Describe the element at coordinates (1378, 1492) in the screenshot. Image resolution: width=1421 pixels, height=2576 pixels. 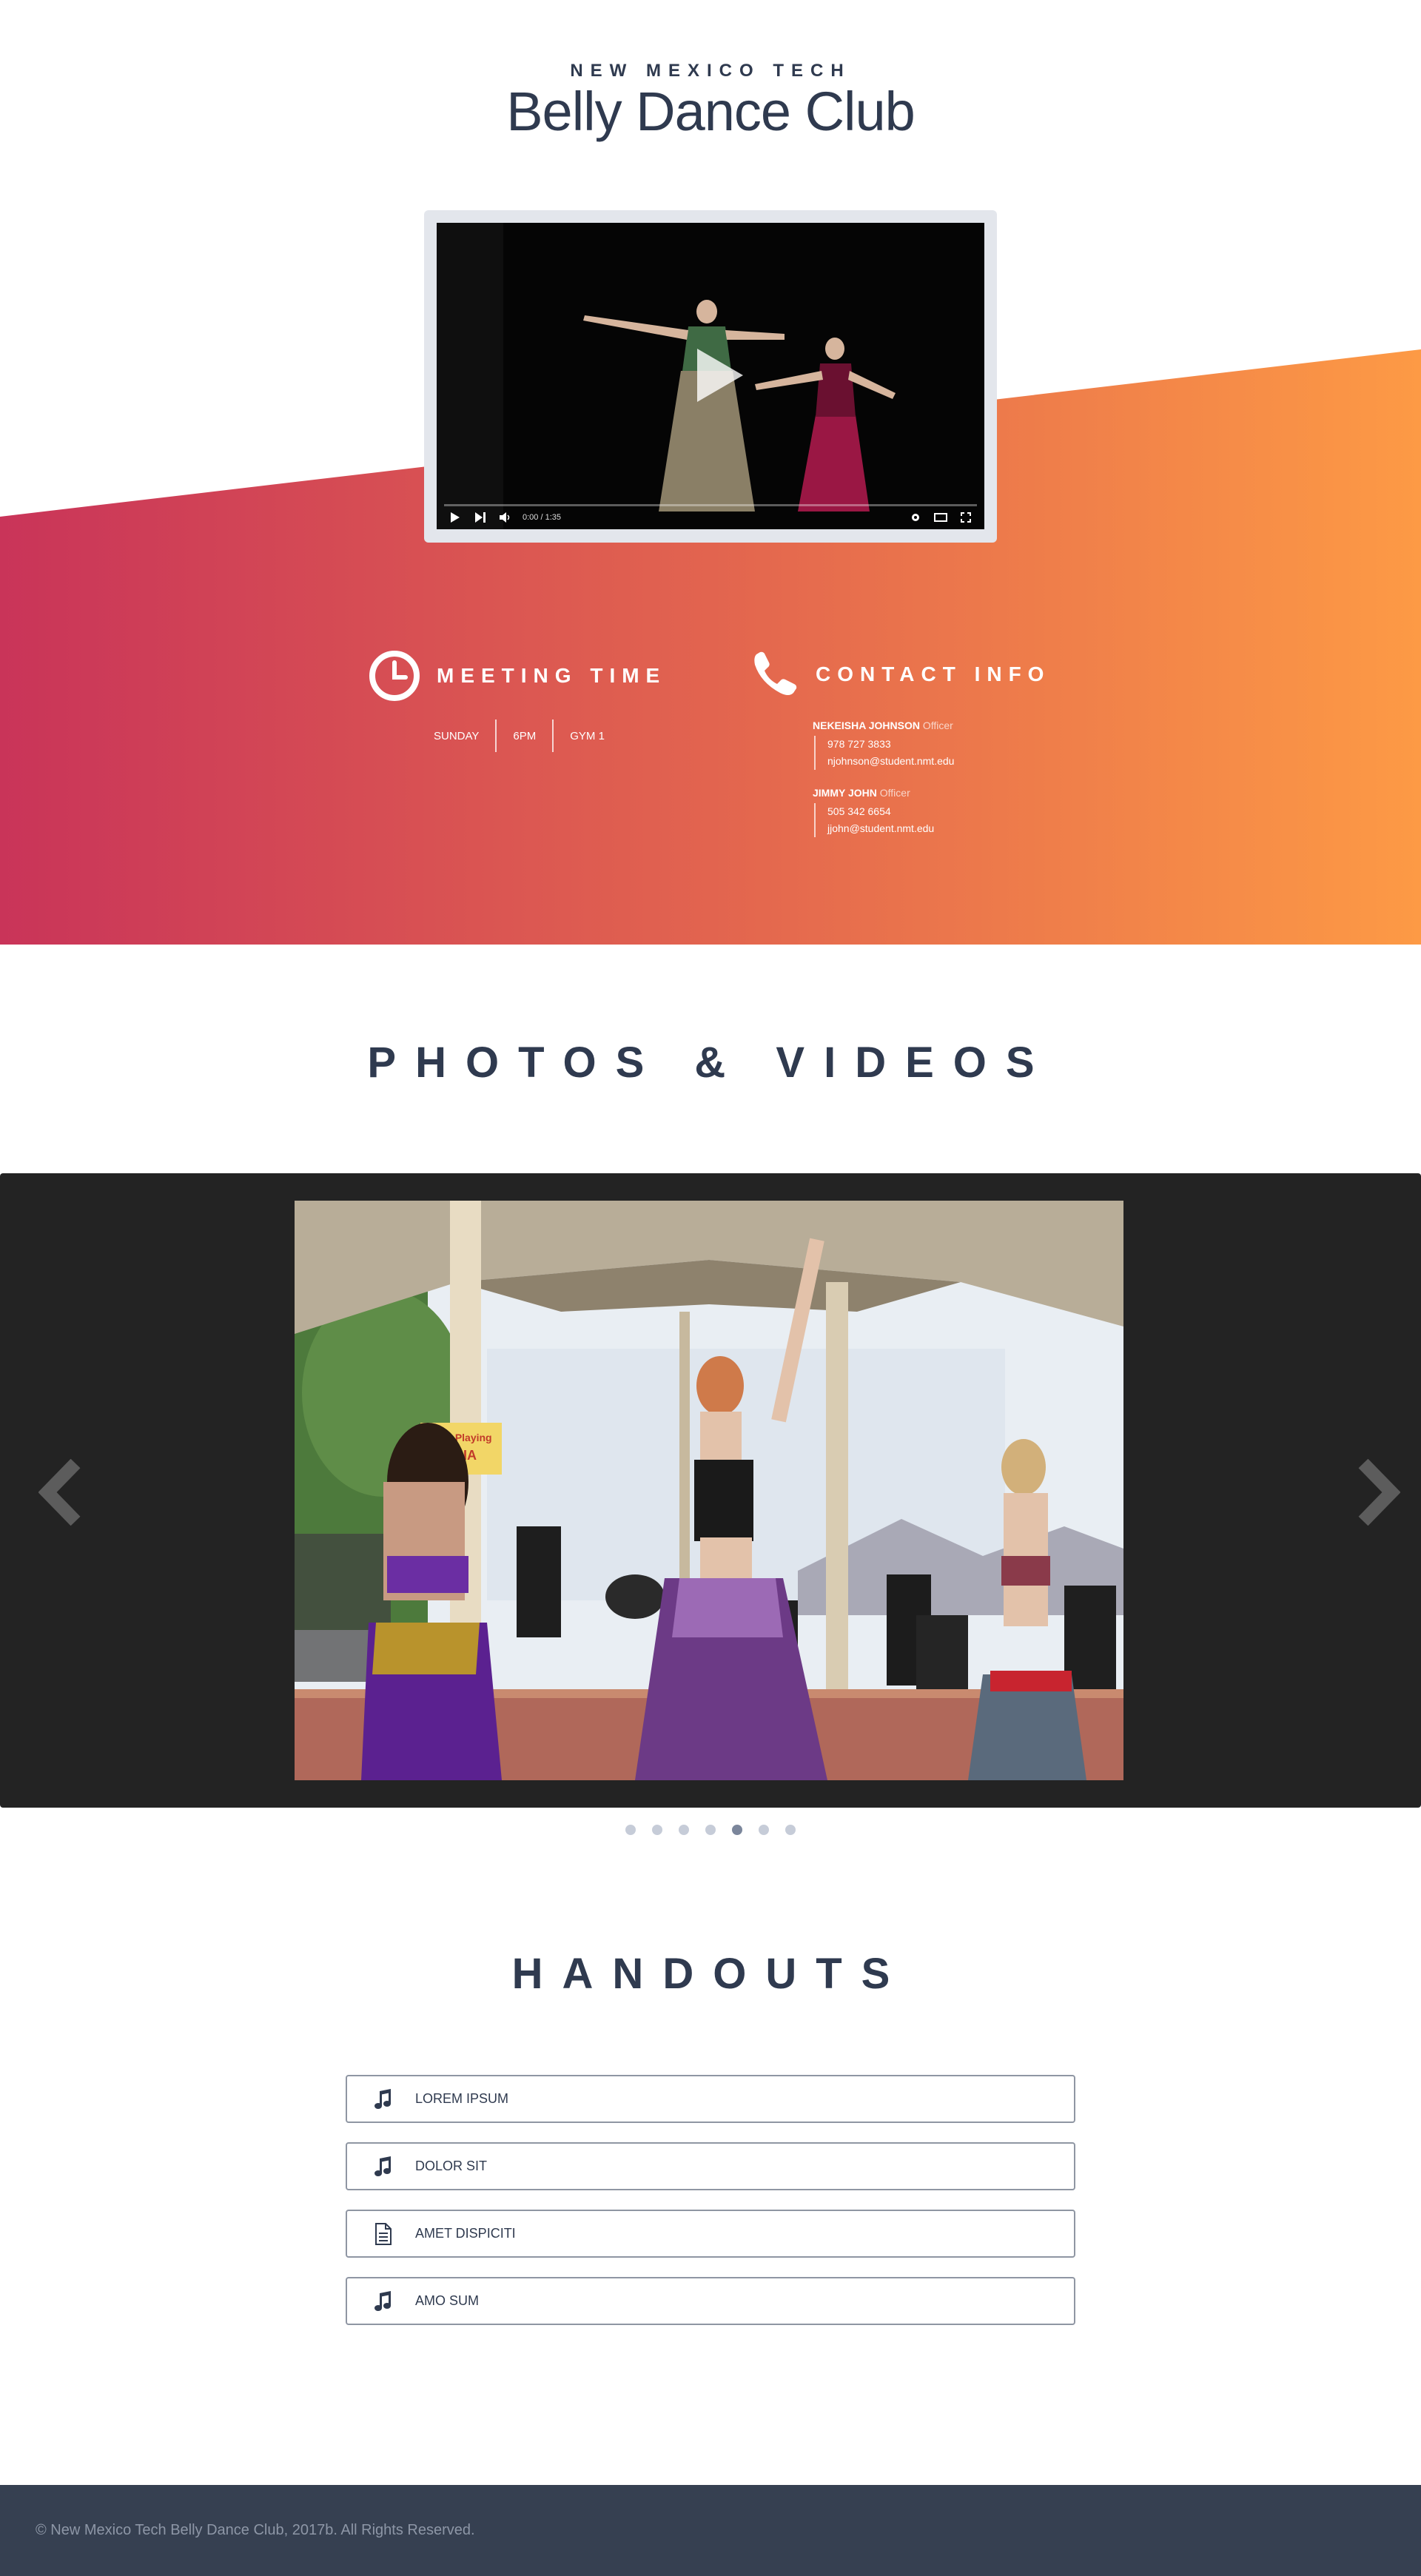
I see `chevron-right-icon` at that location.